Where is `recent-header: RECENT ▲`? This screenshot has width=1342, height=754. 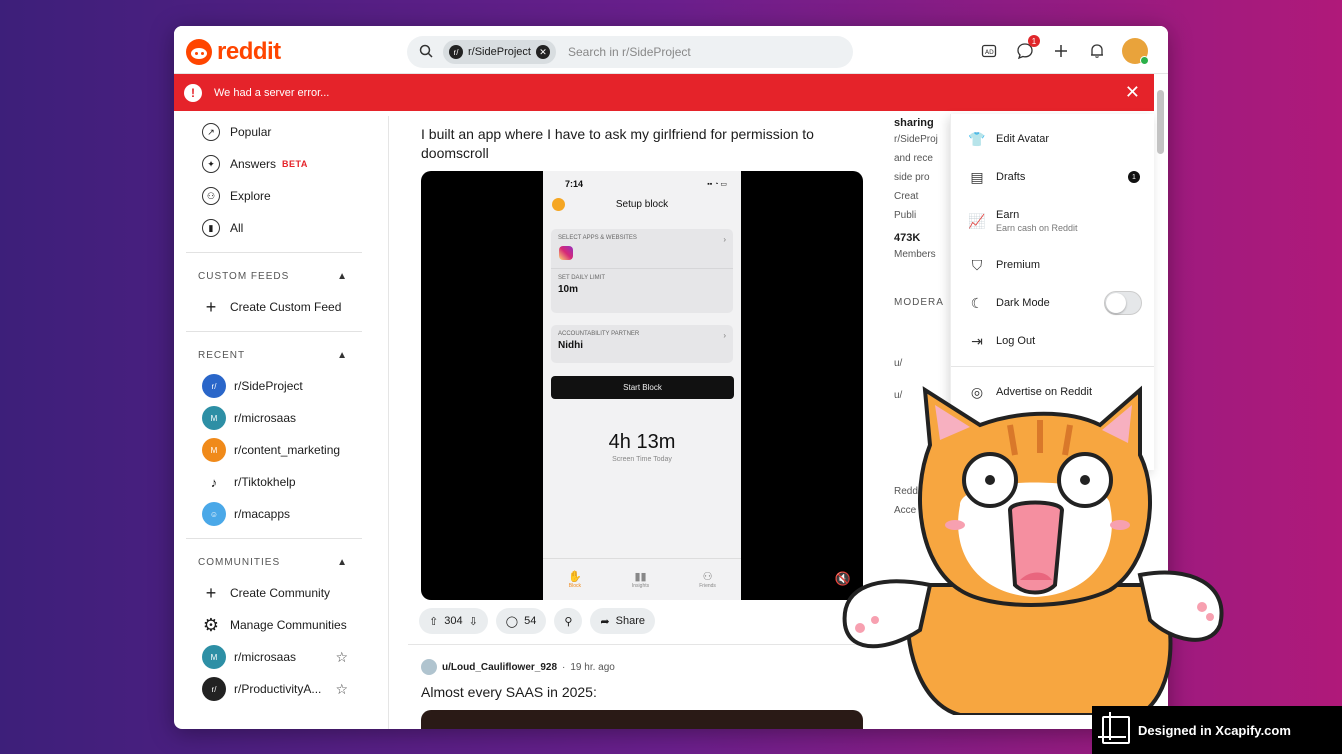 recent-header: RECENT ▲ is located at coordinates (274, 355).